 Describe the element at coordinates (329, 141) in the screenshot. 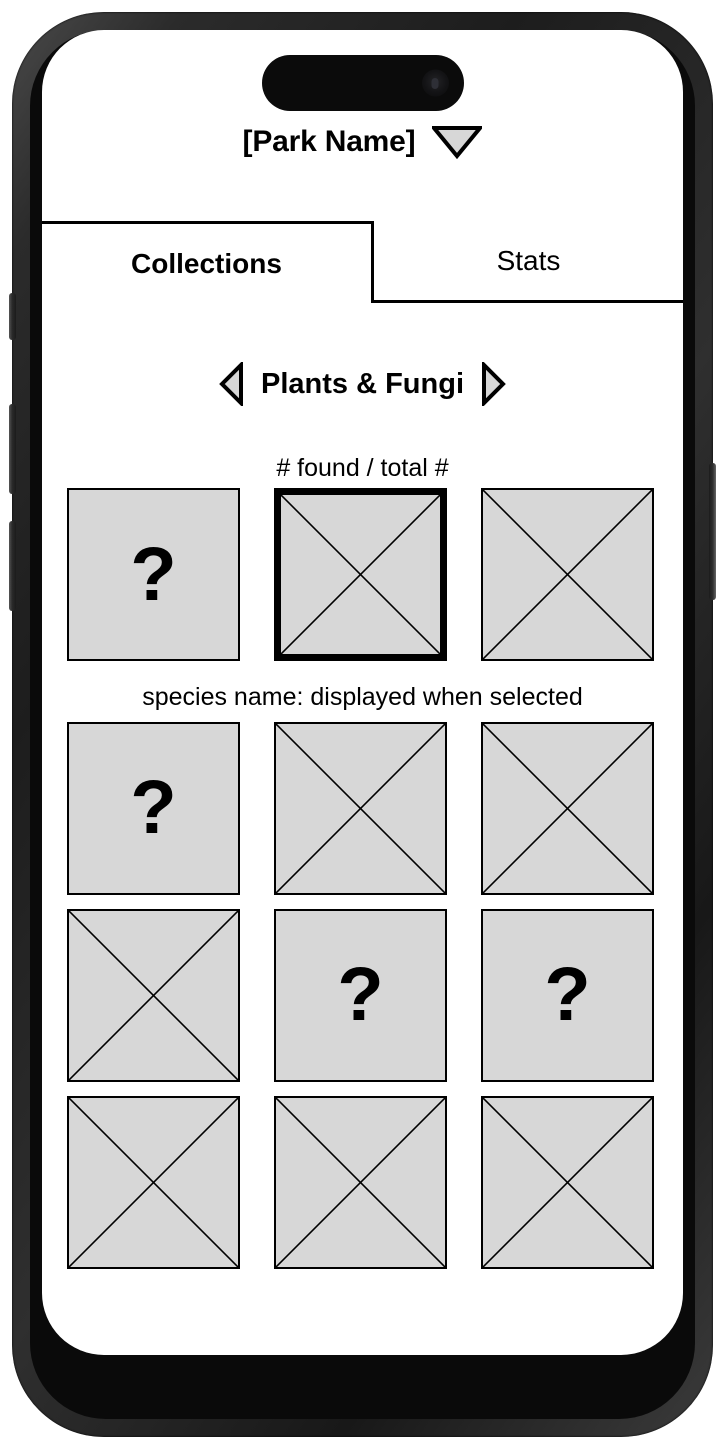

I see `page-title: [Park Name]` at that location.